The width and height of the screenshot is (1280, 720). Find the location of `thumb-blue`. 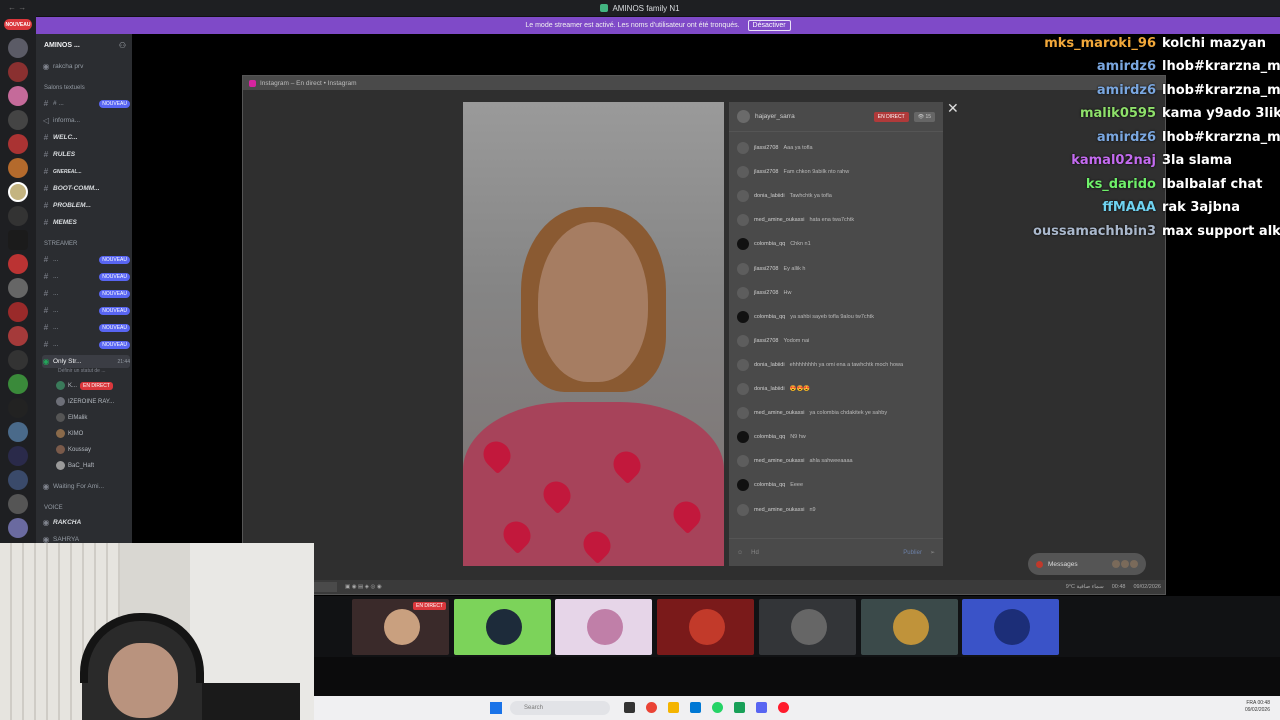

thumb-blue is located at coordinates (1011, 627).